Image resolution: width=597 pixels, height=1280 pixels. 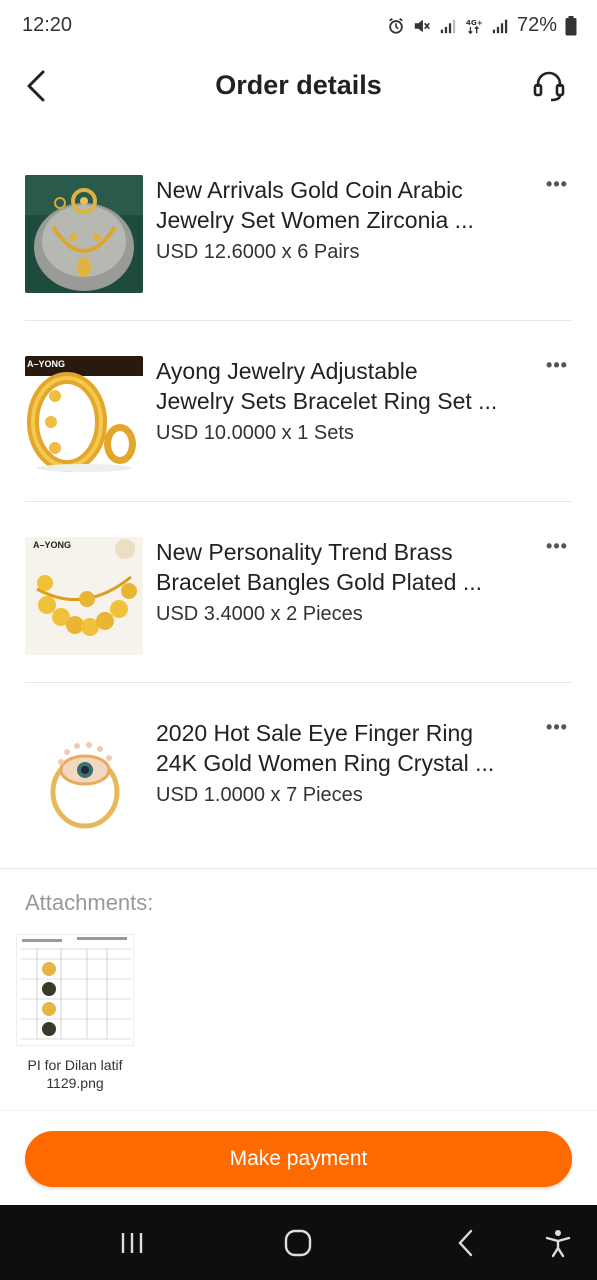 I want to click on page-title: Order details, so click(x=298, y=85).